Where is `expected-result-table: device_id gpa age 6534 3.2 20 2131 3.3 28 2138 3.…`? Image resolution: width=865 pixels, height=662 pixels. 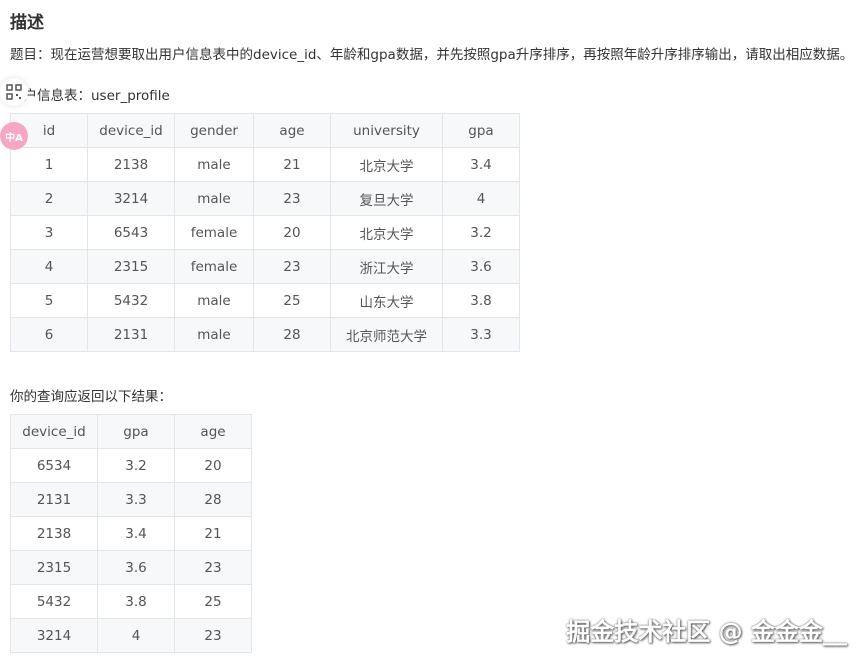
expected-result-table: device_id gpa age 6534 3.2 20 2131 3.3 28 2138 3.… is located at coordinates (131, 533).